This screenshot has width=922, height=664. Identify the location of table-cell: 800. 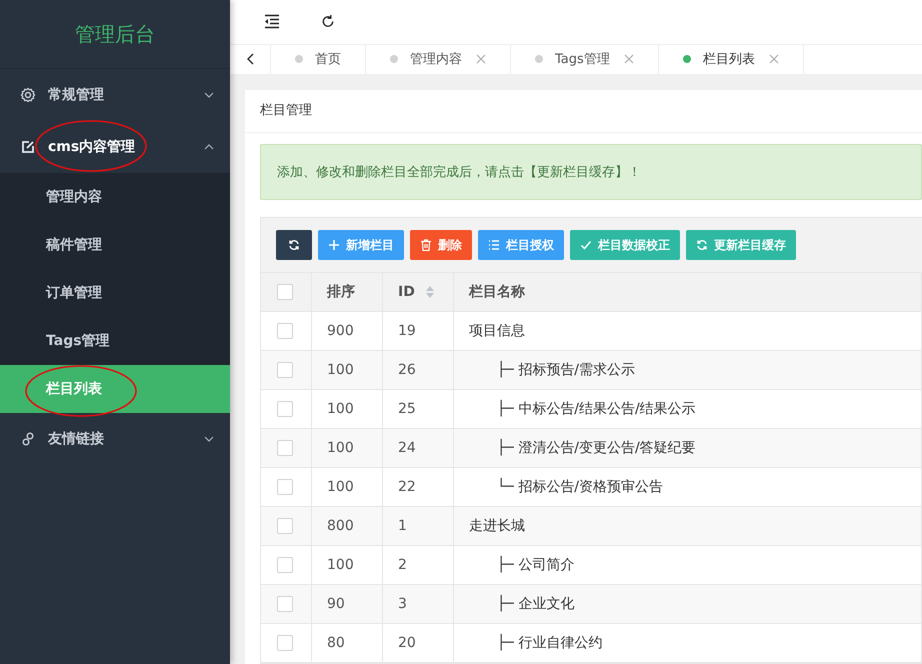
(347, 526).